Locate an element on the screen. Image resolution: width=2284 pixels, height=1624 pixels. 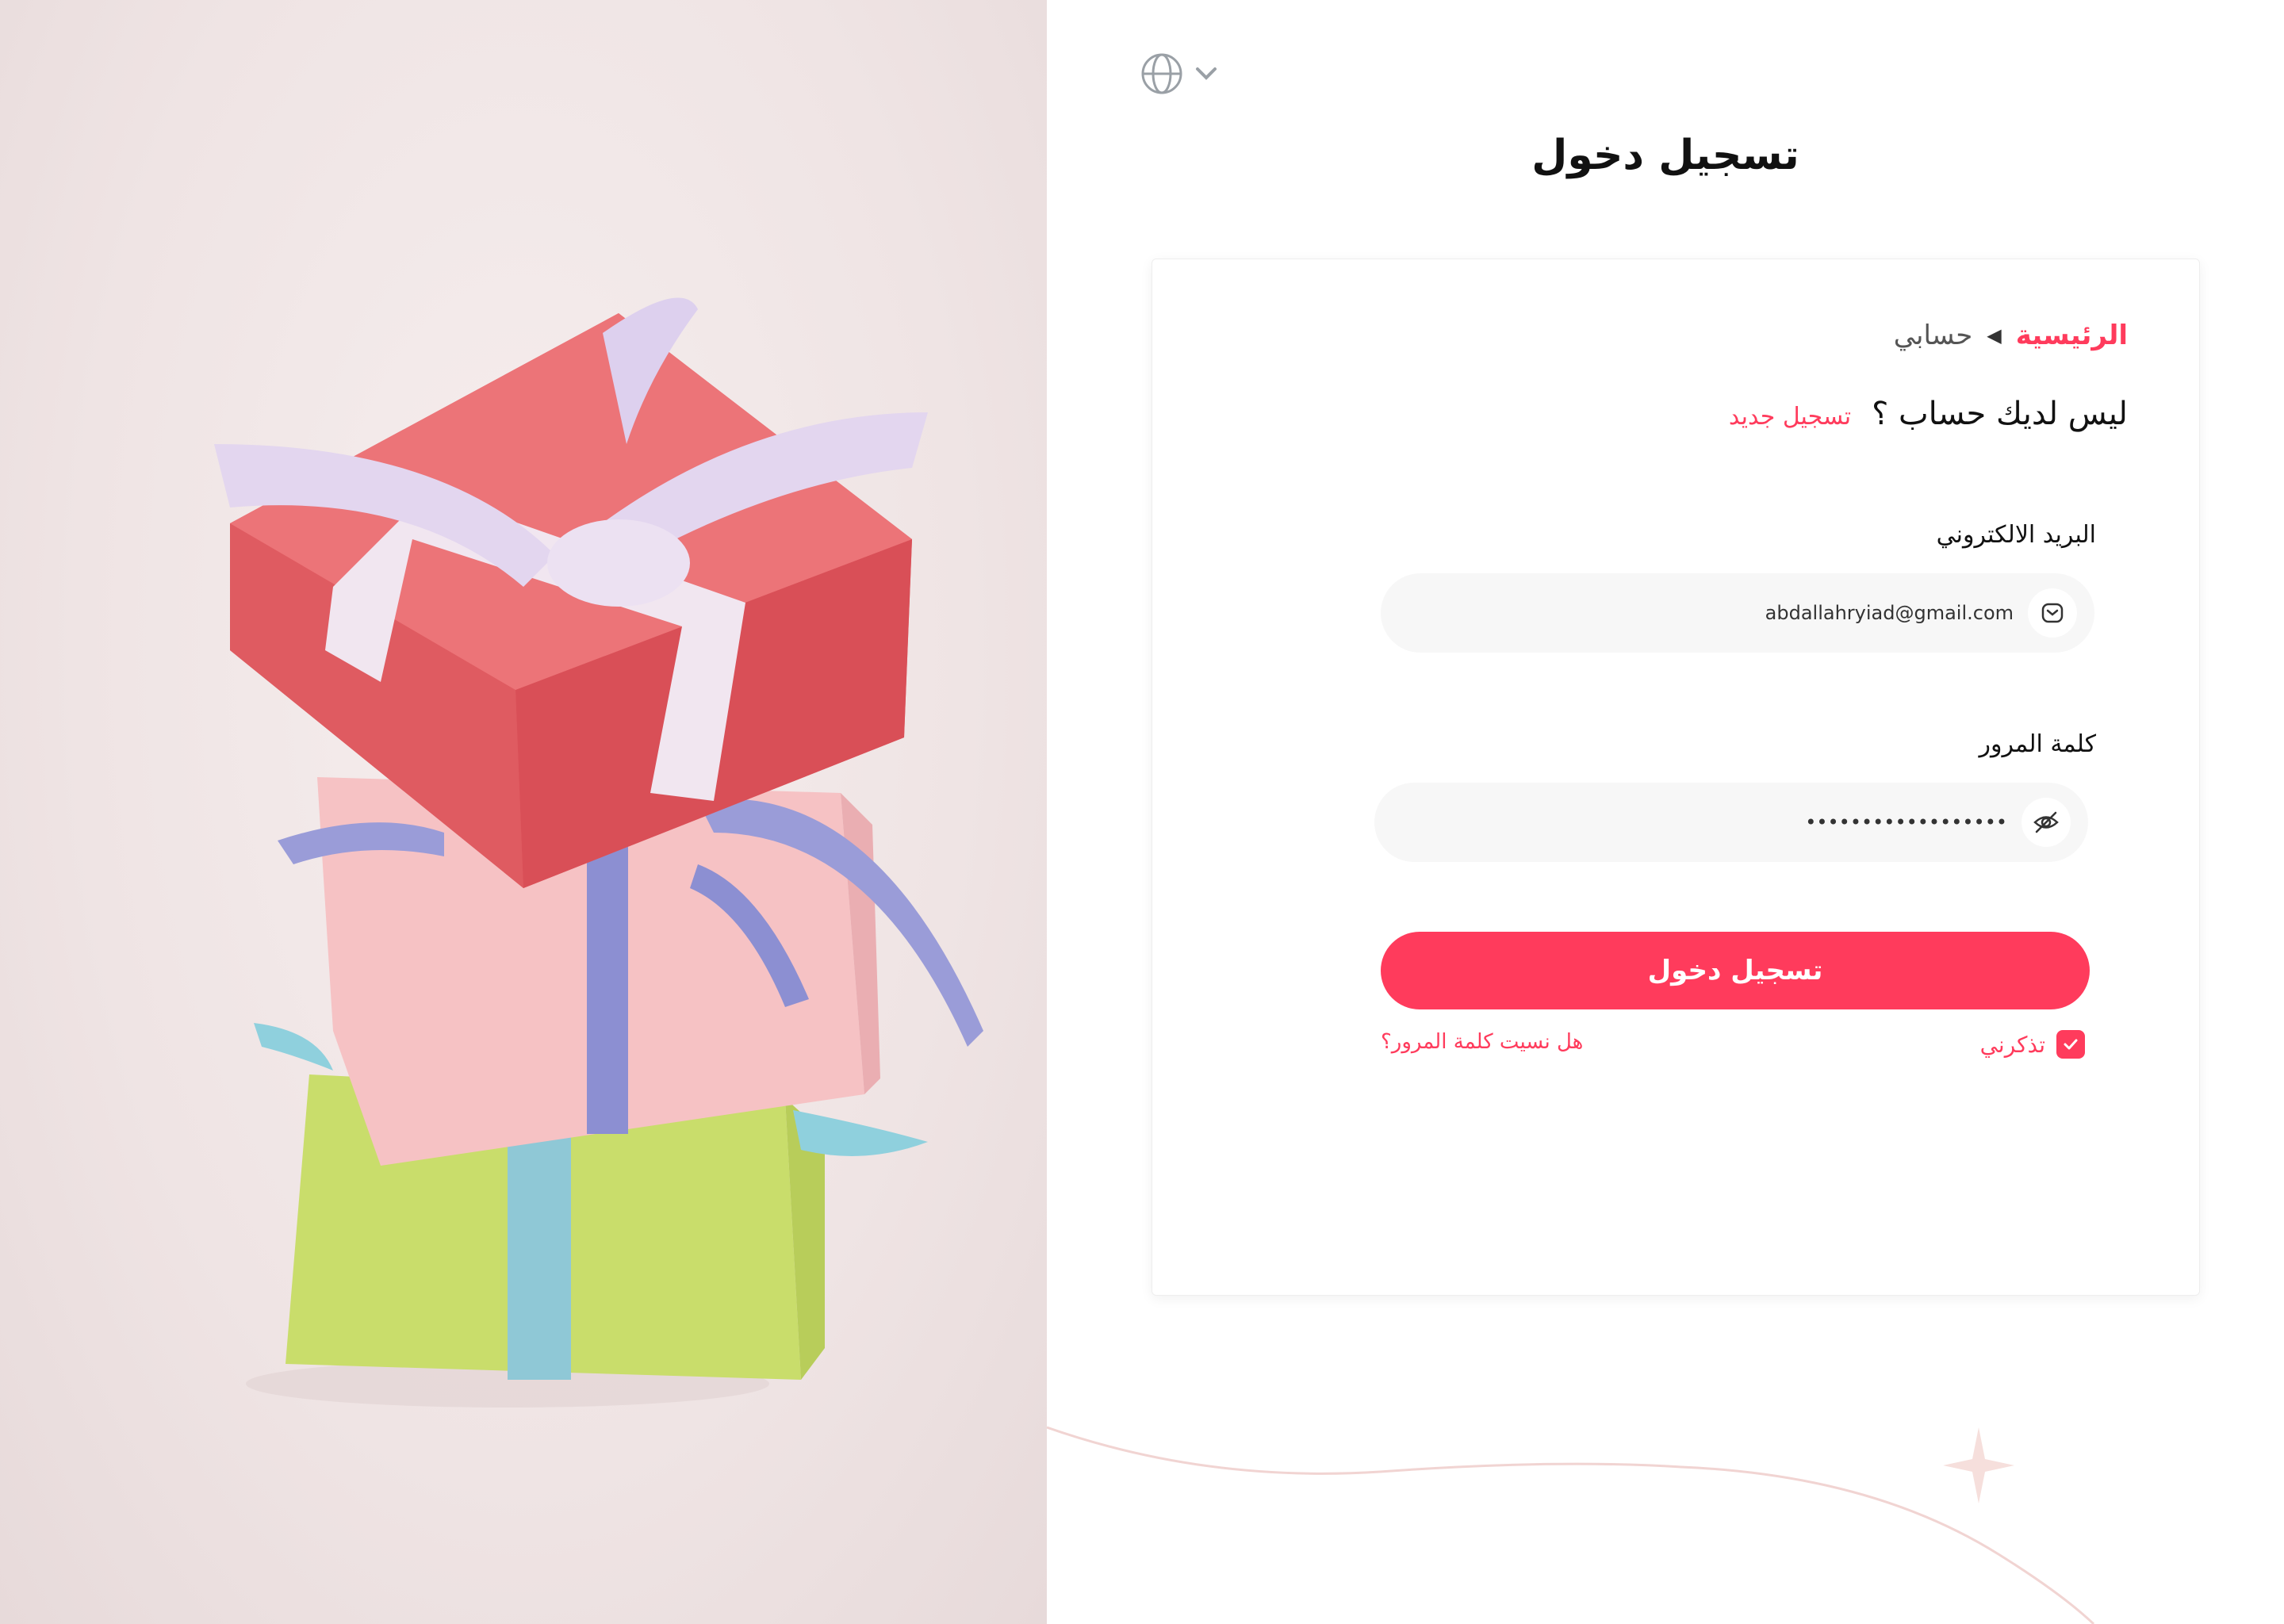
password-label: كلمة المرور is located at coordinates (2037, 744).